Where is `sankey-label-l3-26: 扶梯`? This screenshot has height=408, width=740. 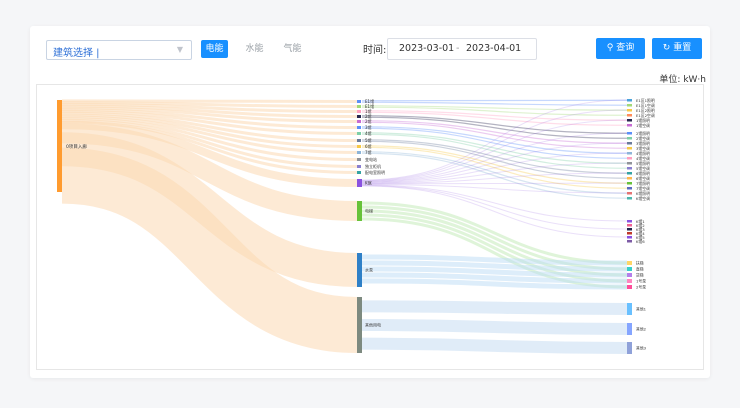
sankey-label-l3-26: 扶梯 is located at coordinates (640, 263).